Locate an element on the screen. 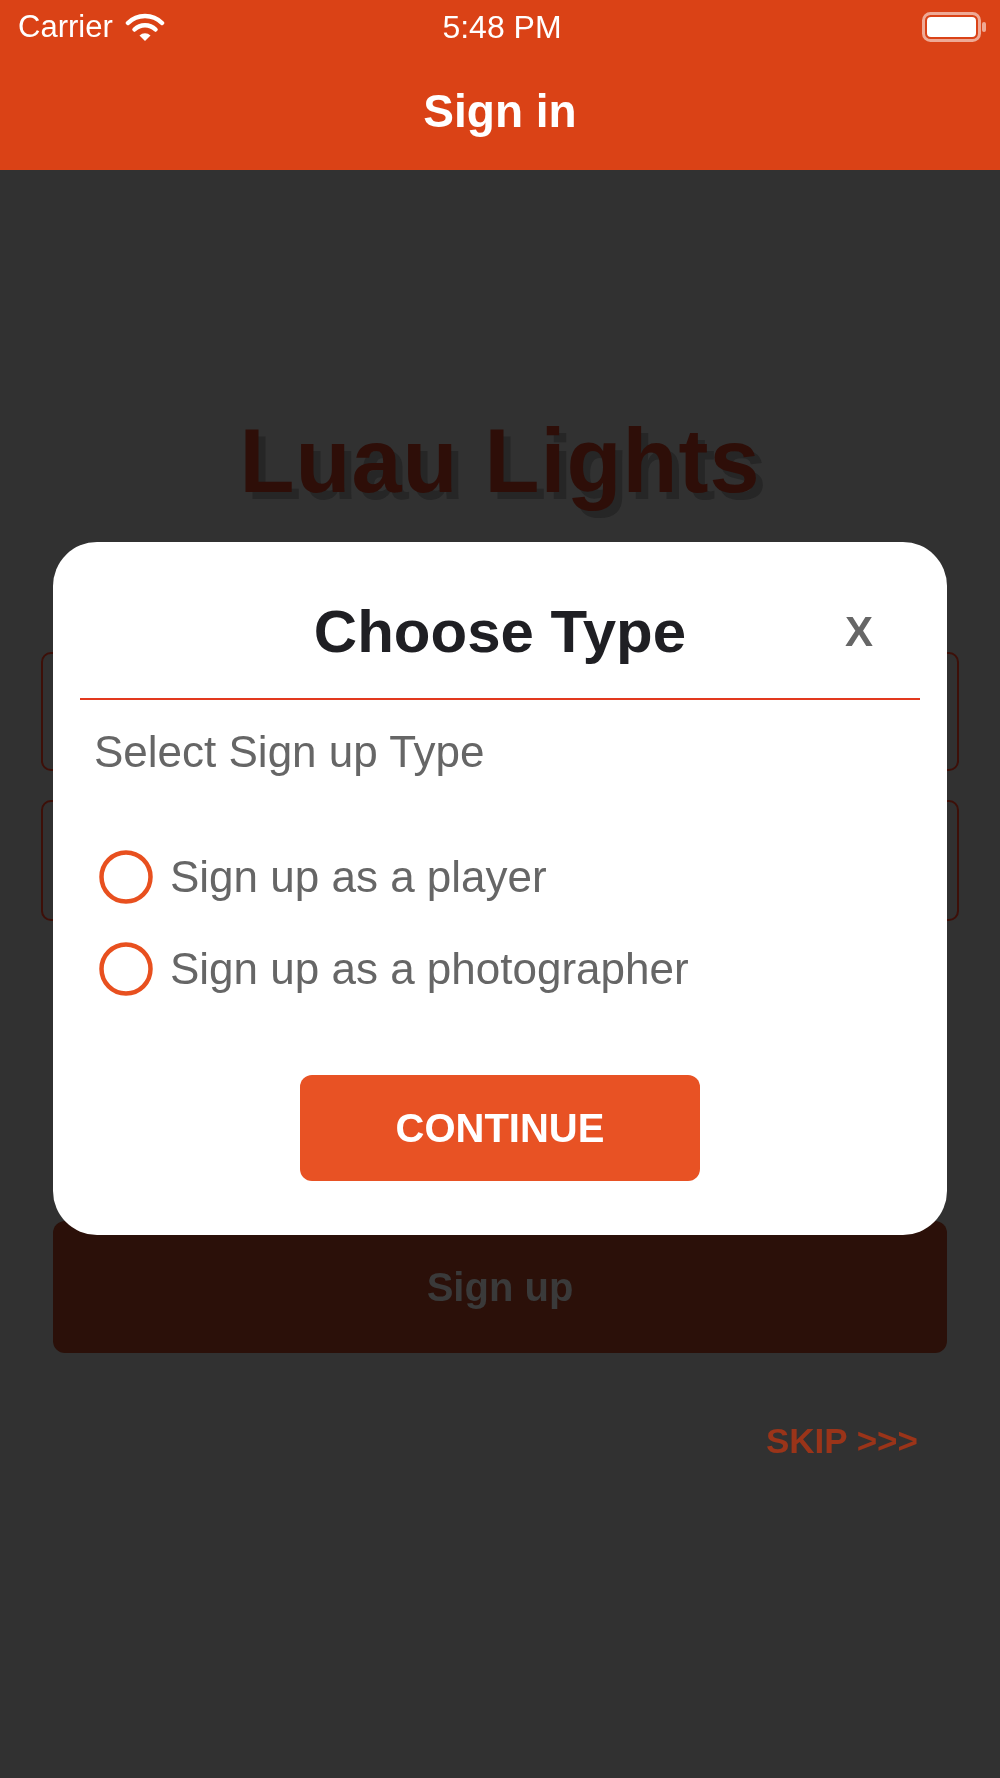 This screenshot has width=1000, height=1778. continue-button: CONTINUE is located at coordinates (500, 1128).